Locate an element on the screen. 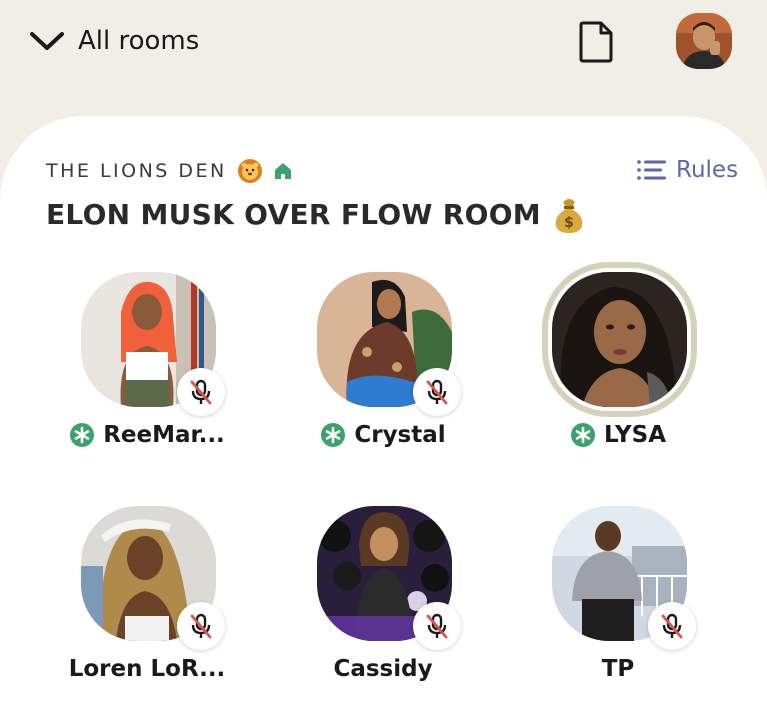  rules-label: Rules is located at coordinates (707, 170).